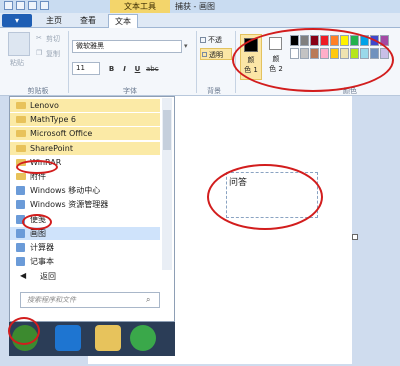  What do you see at coordinates (37, 222) in the screenshot?
I see `annotation-circle-paint` at bounding box center [37, 222].